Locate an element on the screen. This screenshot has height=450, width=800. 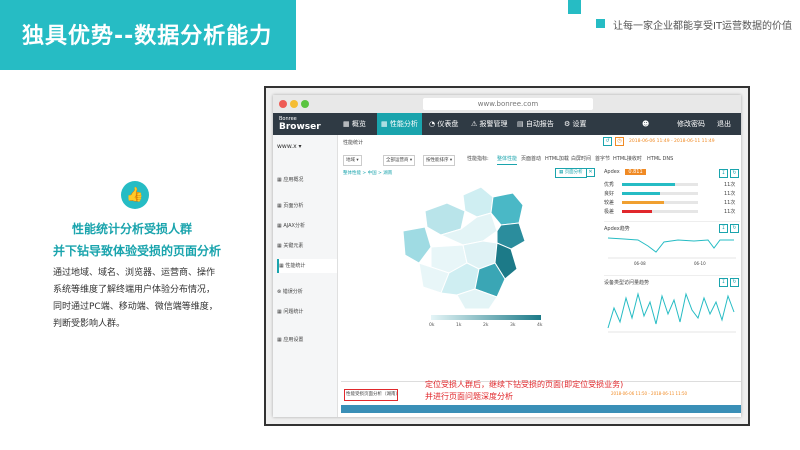
nav-overview: ▦ 概览 is located at coordinates (354, 124).